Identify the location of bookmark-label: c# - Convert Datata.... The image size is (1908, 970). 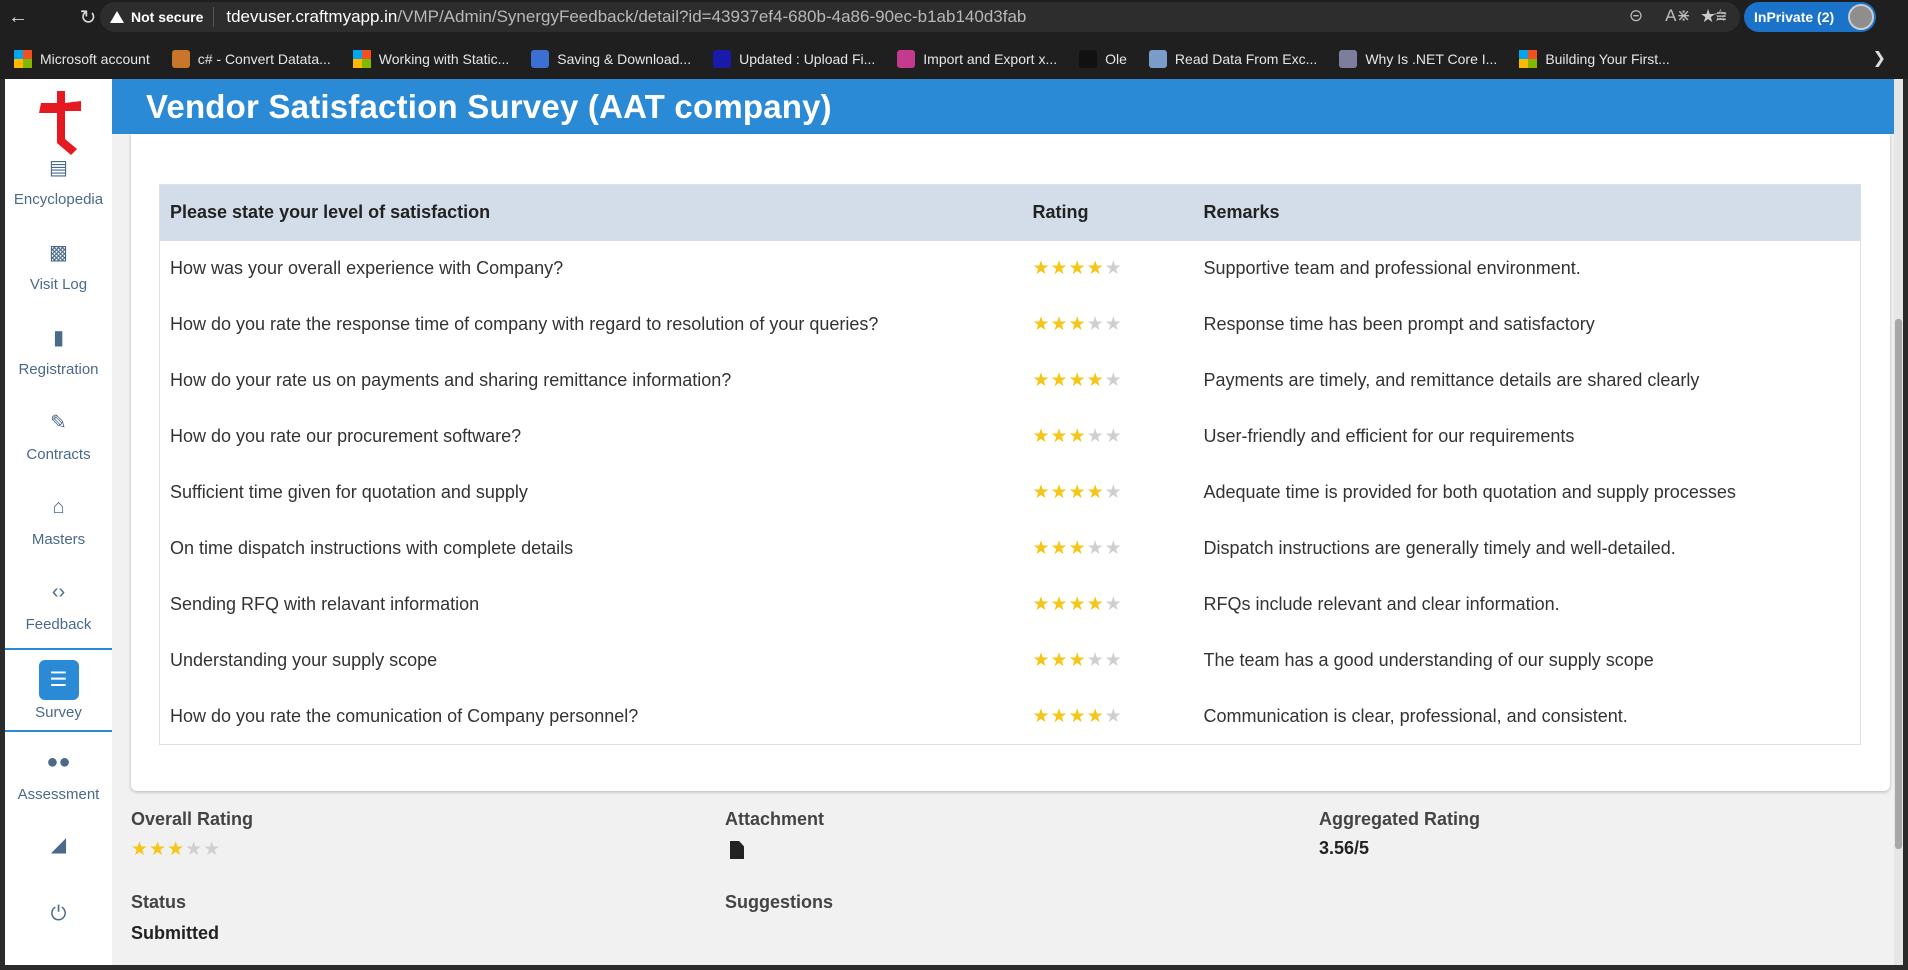
(264, 59).